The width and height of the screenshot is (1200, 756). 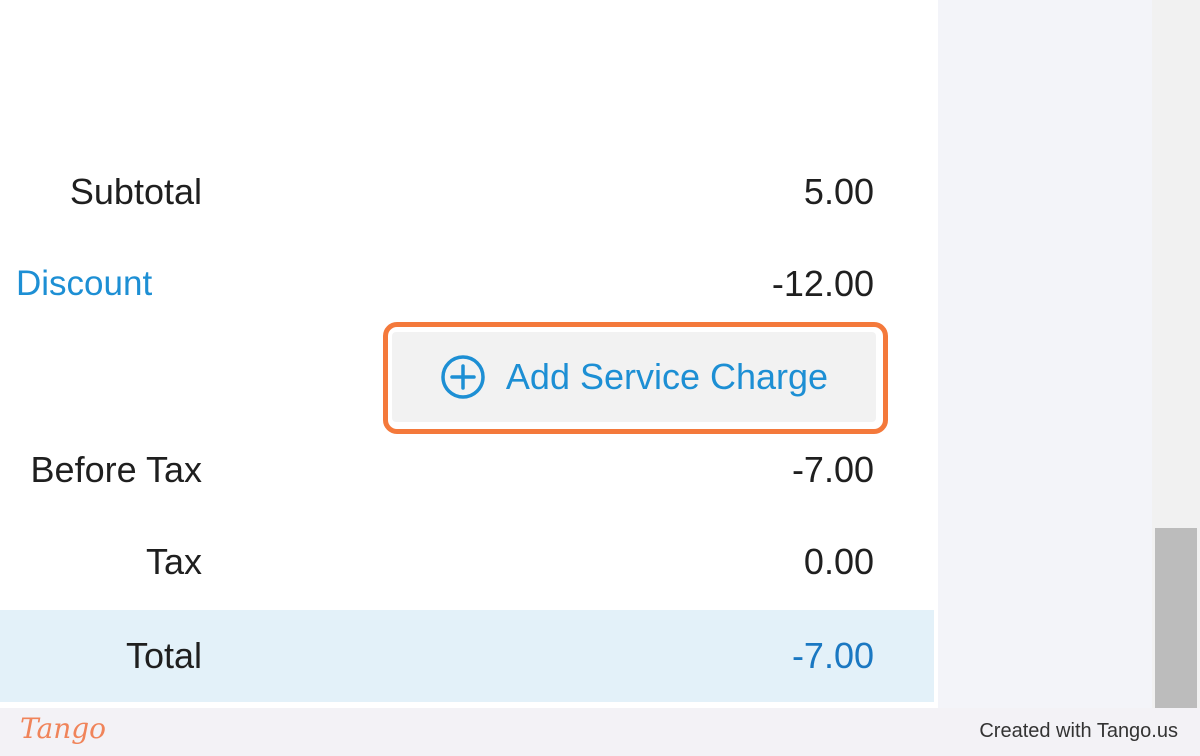 I want to click on footer-credit: Created with Tango.us, so click(x=1078, y=731).